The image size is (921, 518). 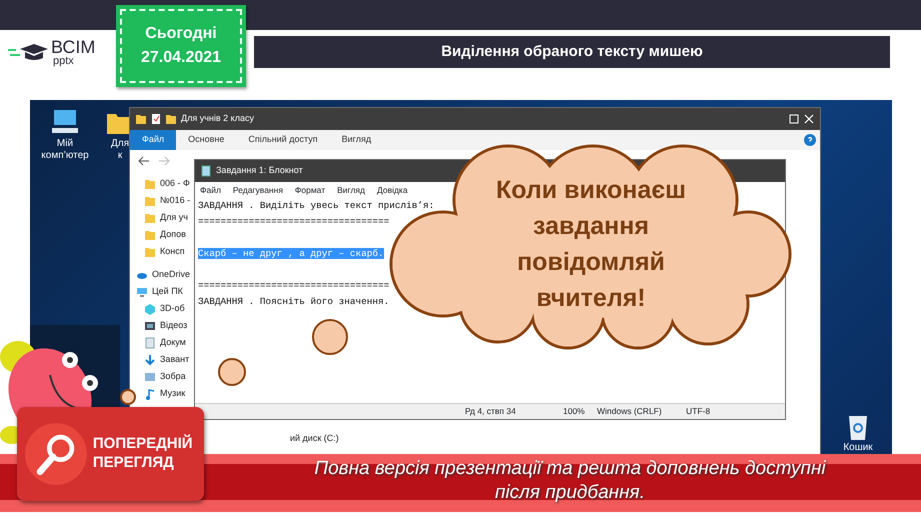 What do you see at coordinates (73, 47) in the screenshot?
I see `logo-title: ВСІМ` at bounding box center [73, 47].